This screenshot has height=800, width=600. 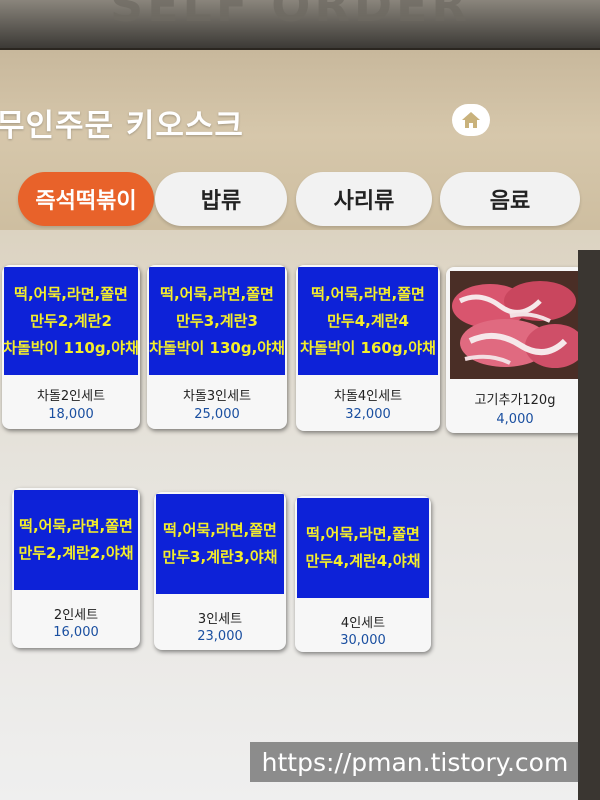 I want to click on home-icon, so click(x=471, y=120).